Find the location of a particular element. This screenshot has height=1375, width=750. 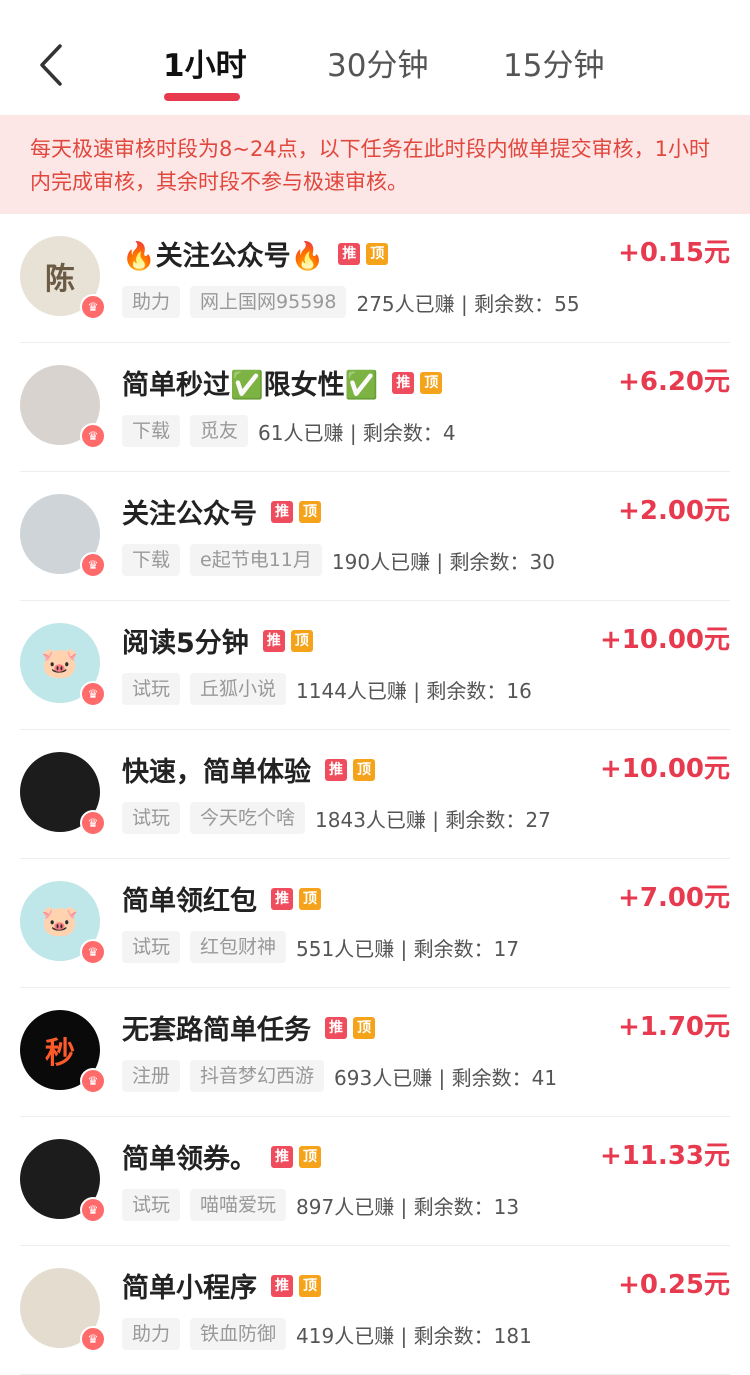

task-title: 快速，简单体验 推 顶 is located at coordinates (248, 769).